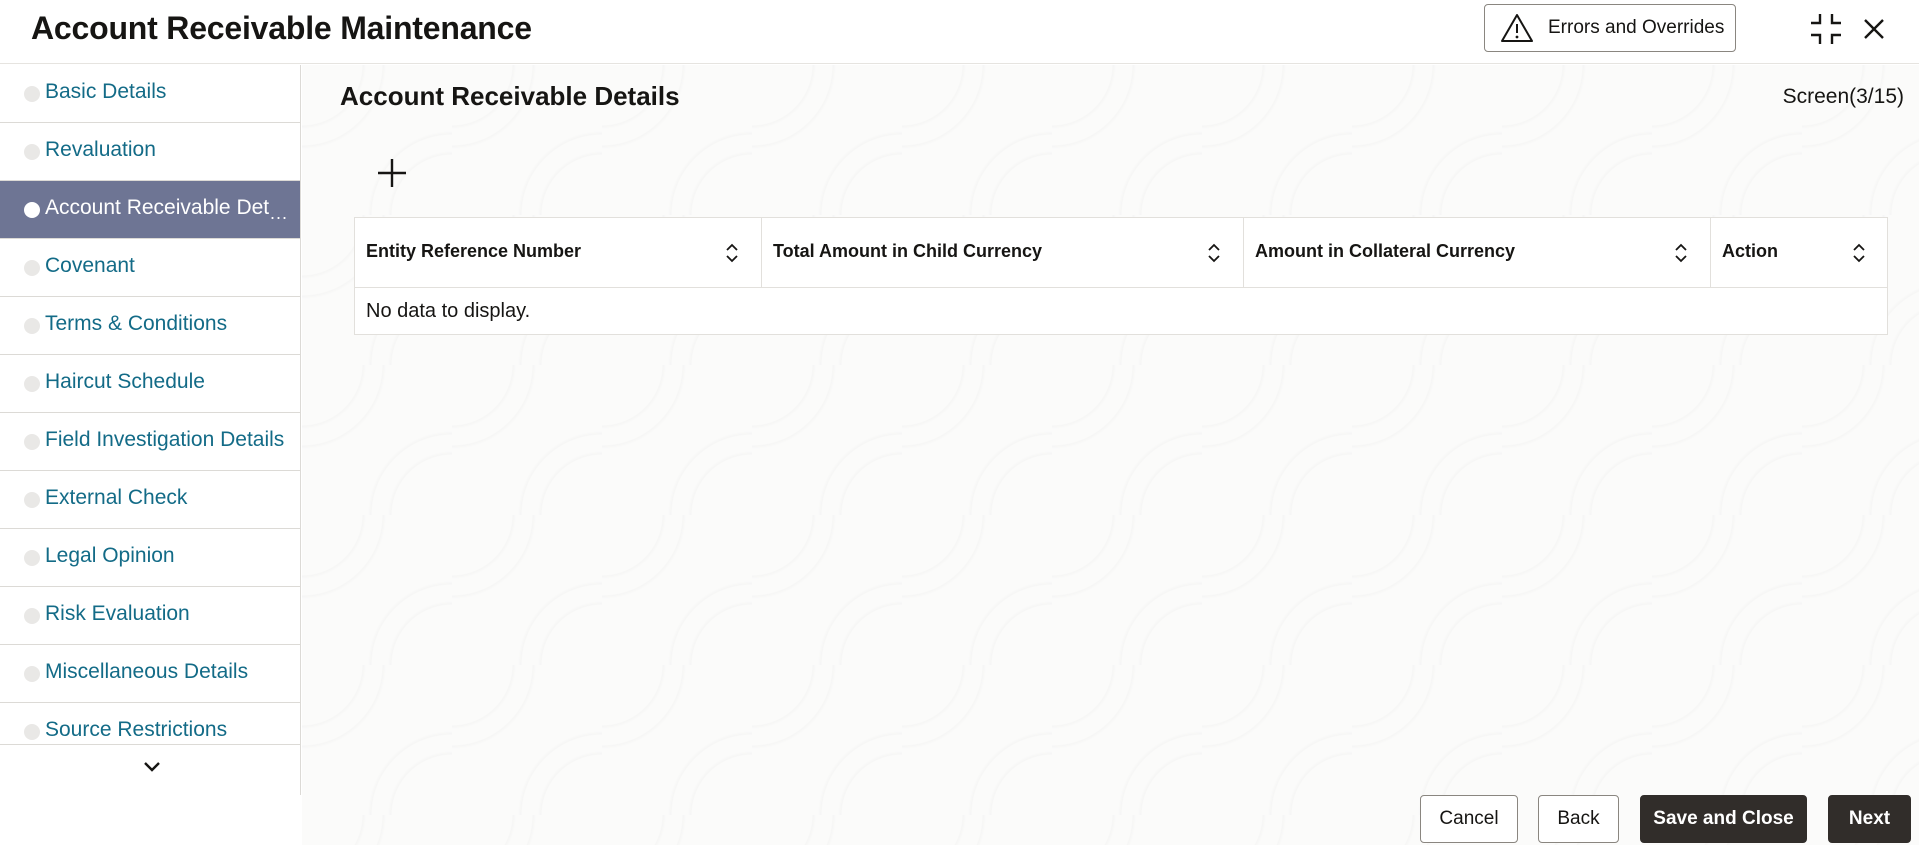 The image size is (1919, 845). I want to click on sidebar-item-risk-evaluation: Risk Evaluation, so click(150, 616).